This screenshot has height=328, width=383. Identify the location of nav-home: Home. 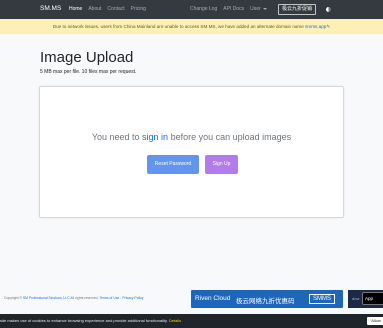
(75, 9).